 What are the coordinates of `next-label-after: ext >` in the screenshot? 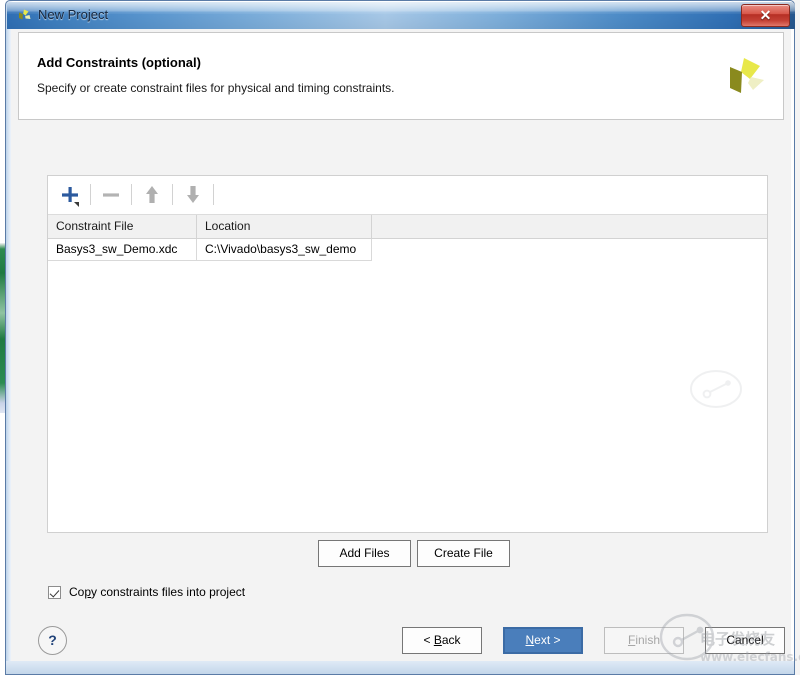 It's located at (547, 640).